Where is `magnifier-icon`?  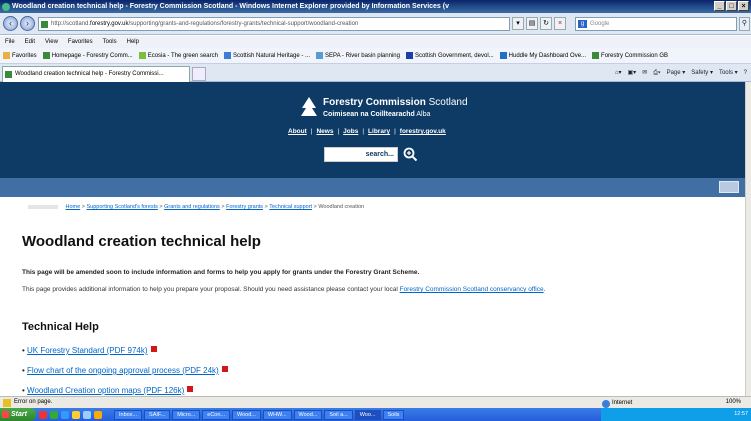 magnifier-icon is located at coordinates (410, 154).